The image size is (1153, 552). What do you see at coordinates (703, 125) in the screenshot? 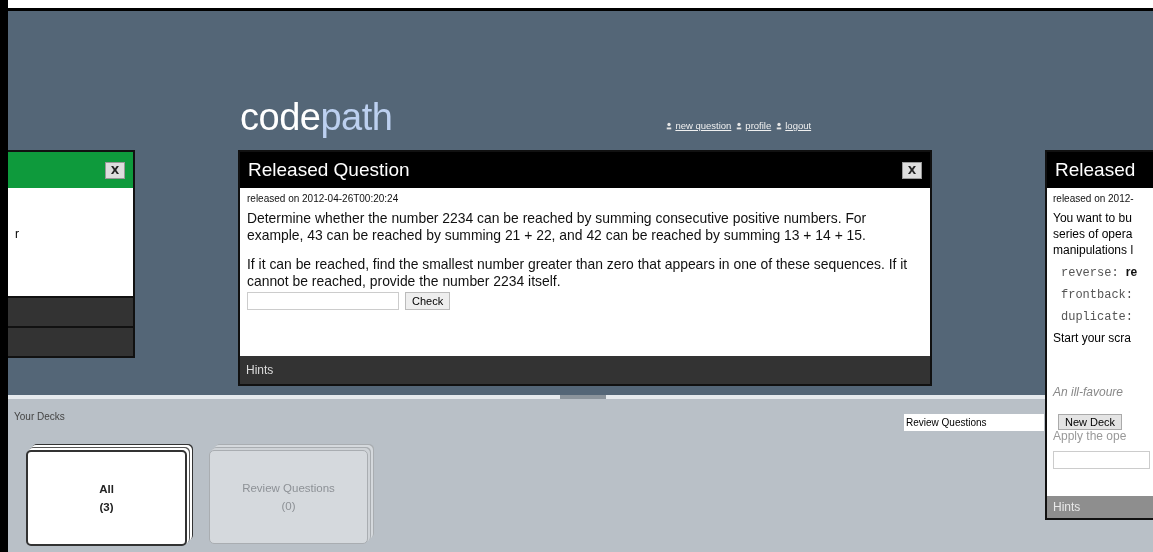
I see `nav-link: new question` at bounding box center [703, 125].